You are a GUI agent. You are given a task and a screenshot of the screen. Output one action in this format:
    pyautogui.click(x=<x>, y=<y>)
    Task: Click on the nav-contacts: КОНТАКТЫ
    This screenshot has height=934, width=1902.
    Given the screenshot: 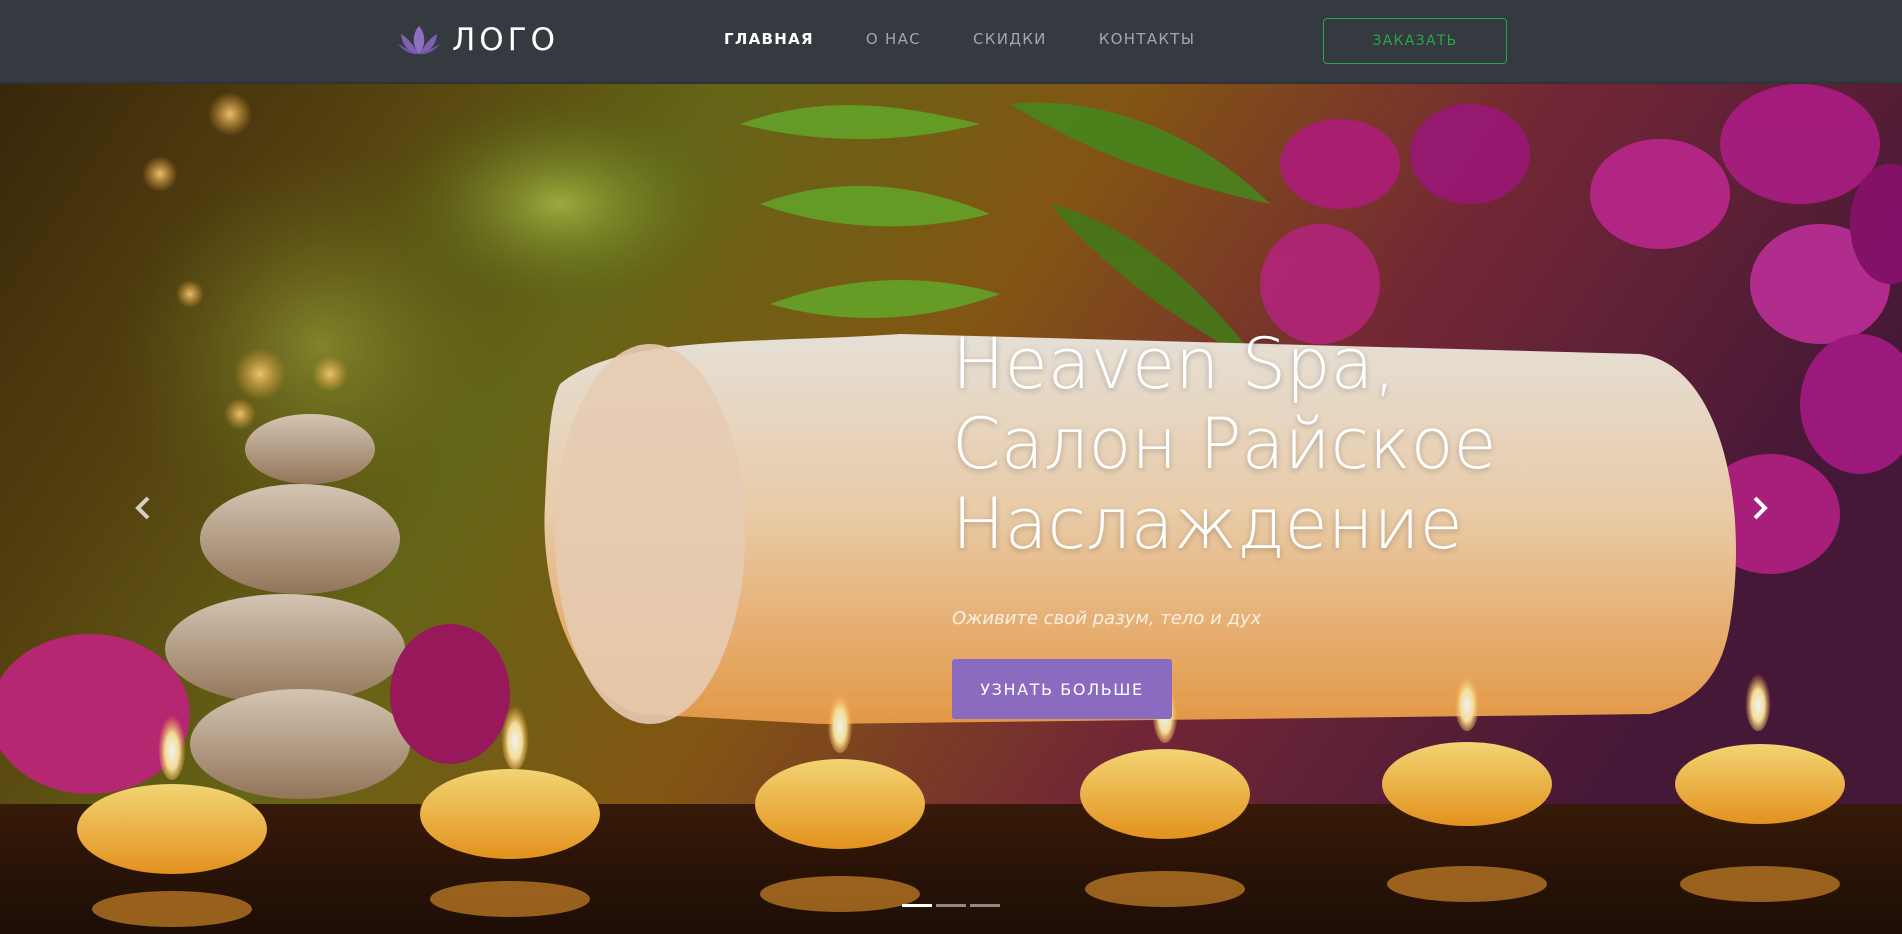 What is the action you would take?
    pyautogui.click(x=1147, y=39)
    